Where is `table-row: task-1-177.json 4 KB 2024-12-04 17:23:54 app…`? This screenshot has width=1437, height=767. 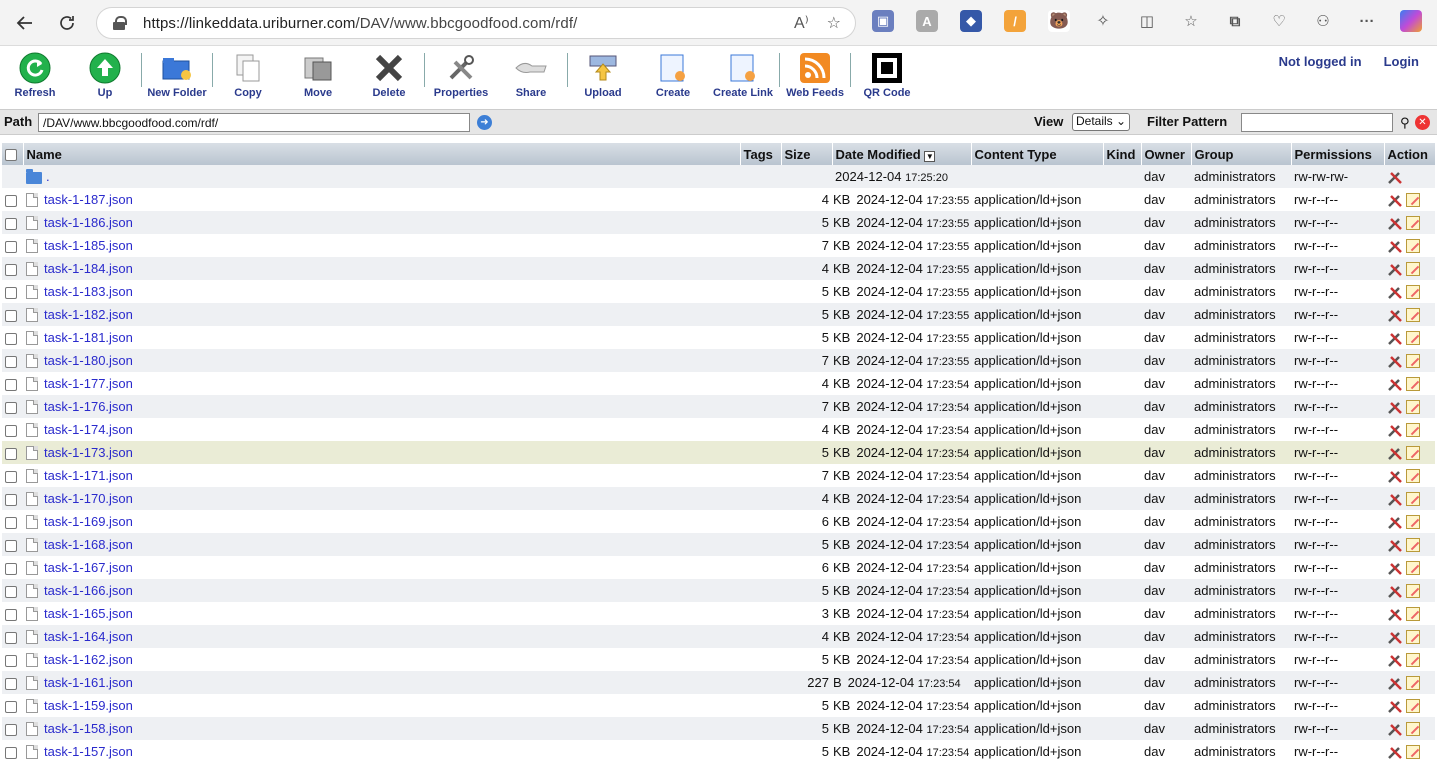 table-row: task-1-177.json 4 KB 2024-12-04 17:23:54 app… is located at coordinates (718, 383).